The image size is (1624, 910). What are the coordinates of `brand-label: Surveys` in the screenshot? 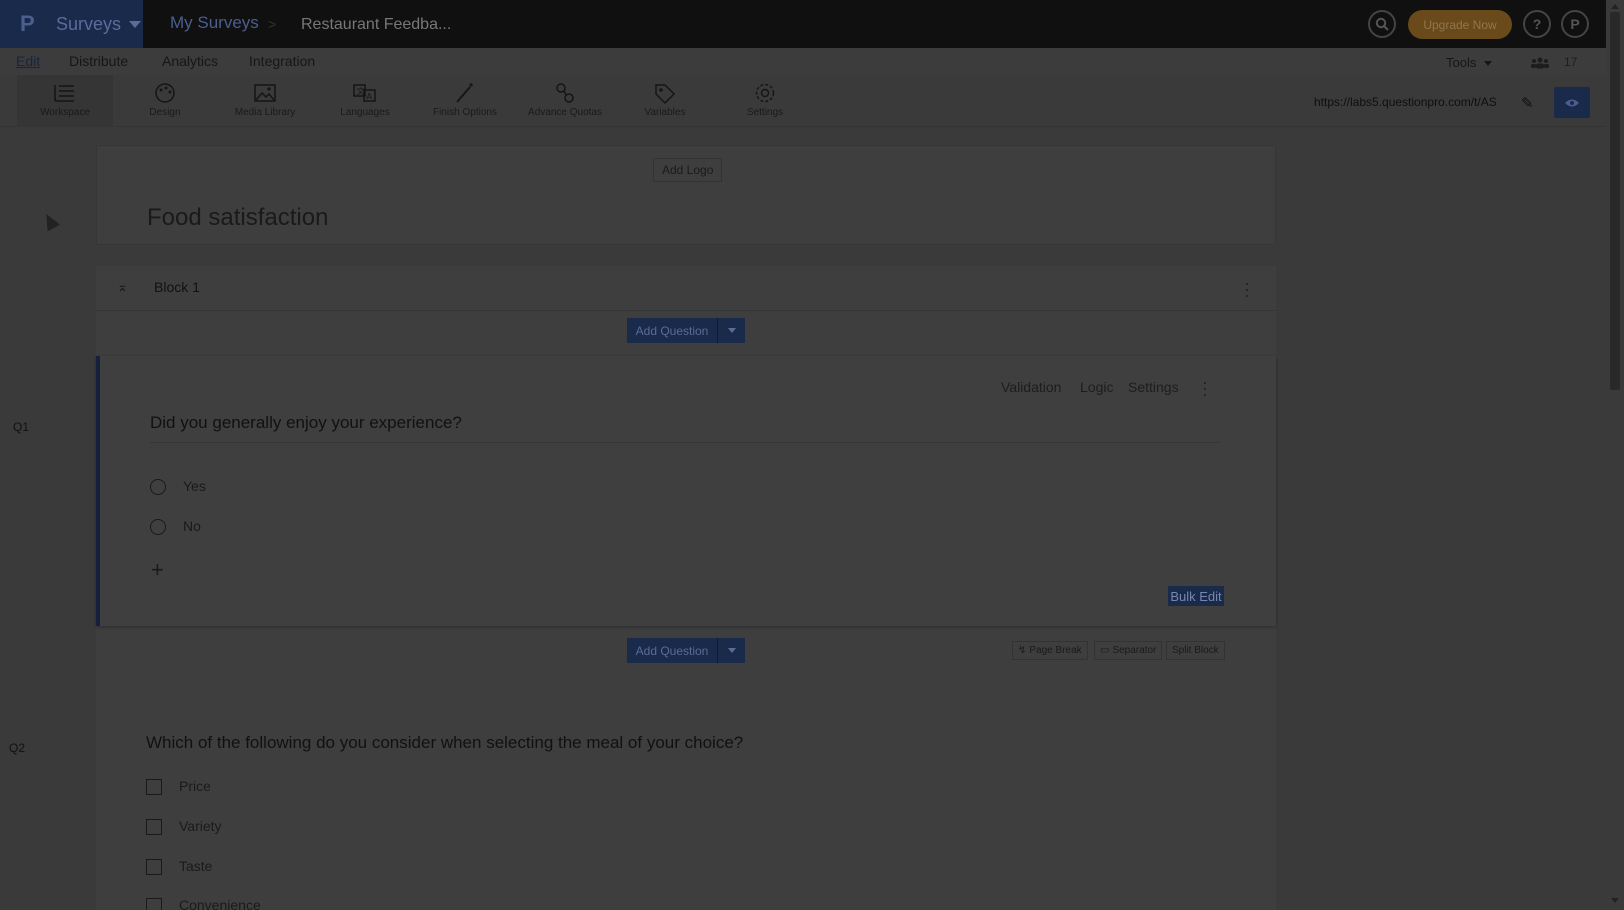 It's located at (89, 23).